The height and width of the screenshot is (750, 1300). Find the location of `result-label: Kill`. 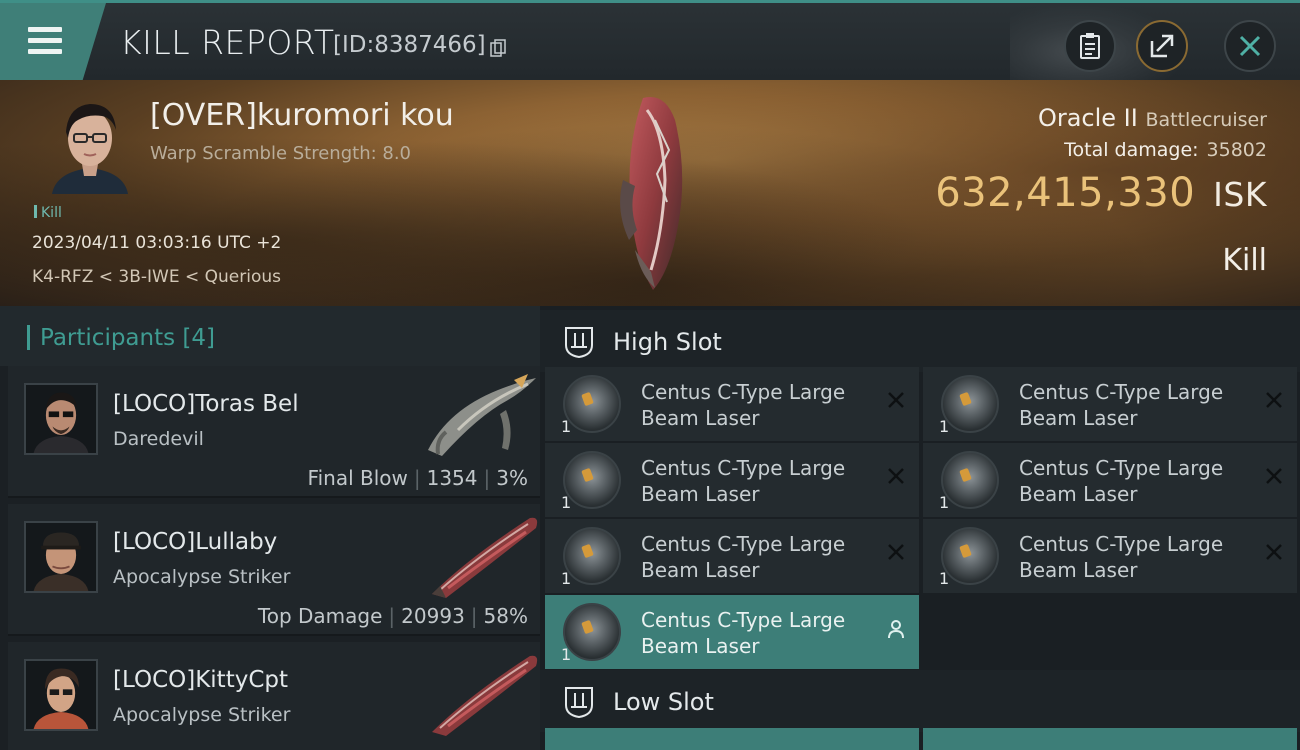

result-label: Kill is located at coordinates (1244, 260).